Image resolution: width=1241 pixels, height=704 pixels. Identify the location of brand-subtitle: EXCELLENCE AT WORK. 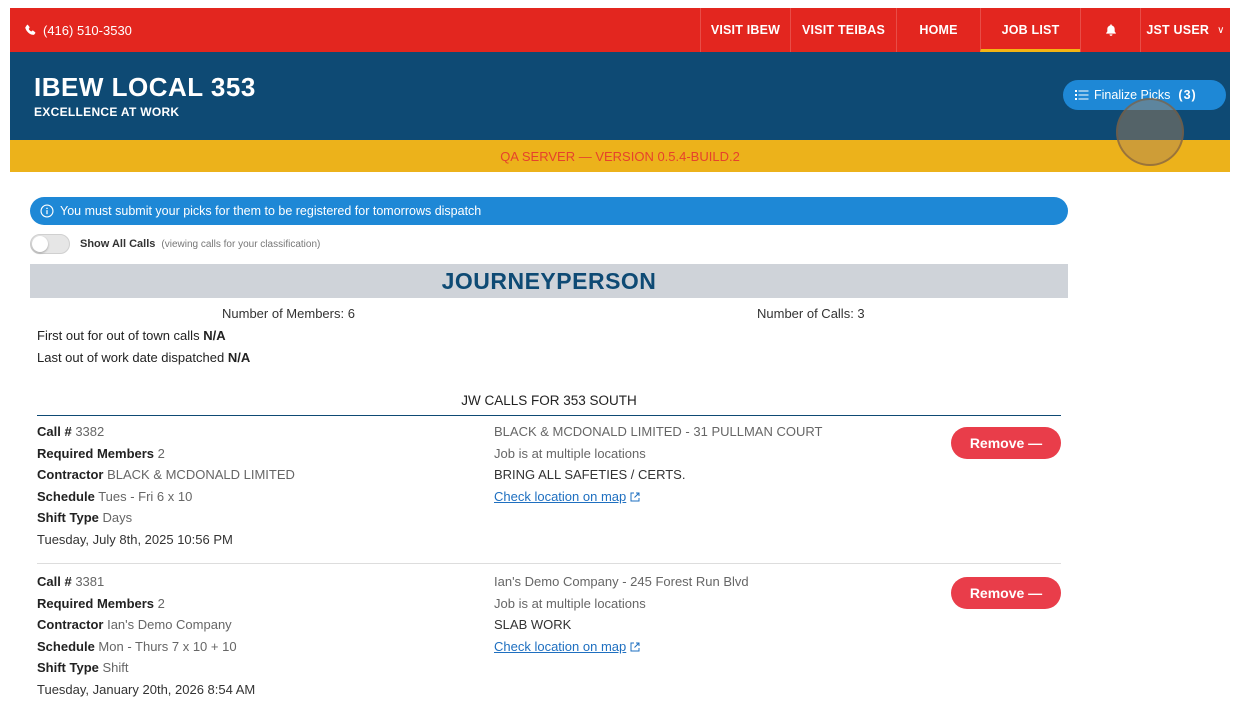
(107, 112).